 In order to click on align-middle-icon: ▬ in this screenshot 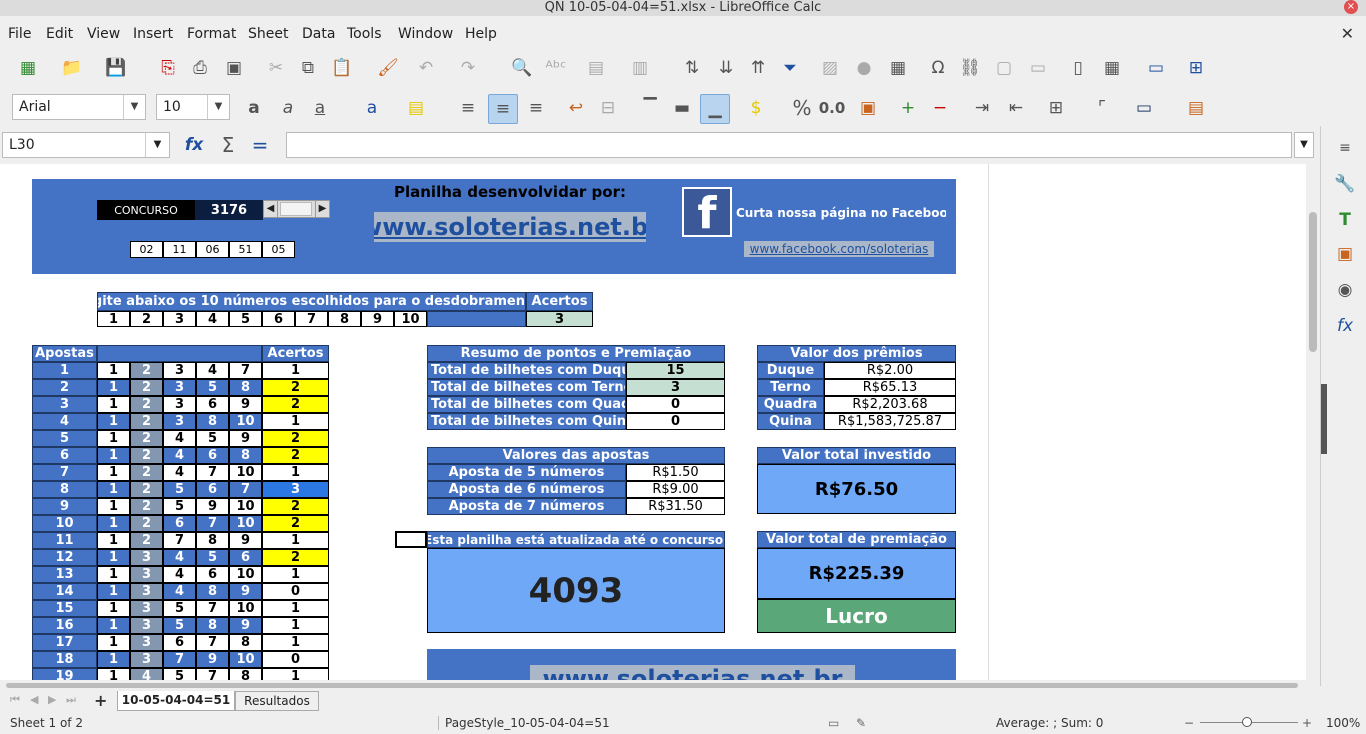, I will do `click(682, 108)`.